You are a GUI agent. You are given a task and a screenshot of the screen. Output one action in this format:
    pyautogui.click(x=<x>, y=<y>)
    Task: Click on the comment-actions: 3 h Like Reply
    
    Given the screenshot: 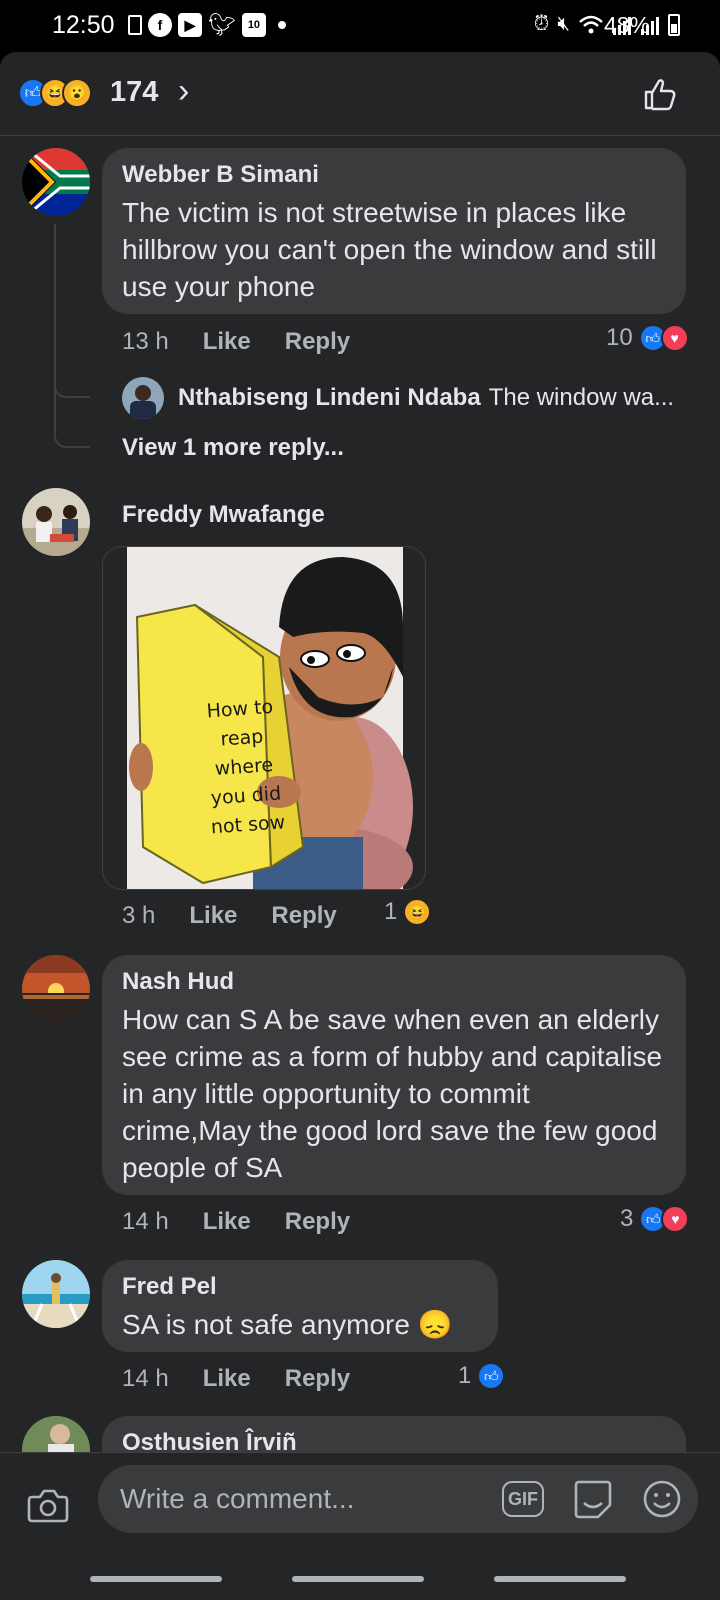 What is the action you would take?
    pyautogui.click(x=229, y=916)
    